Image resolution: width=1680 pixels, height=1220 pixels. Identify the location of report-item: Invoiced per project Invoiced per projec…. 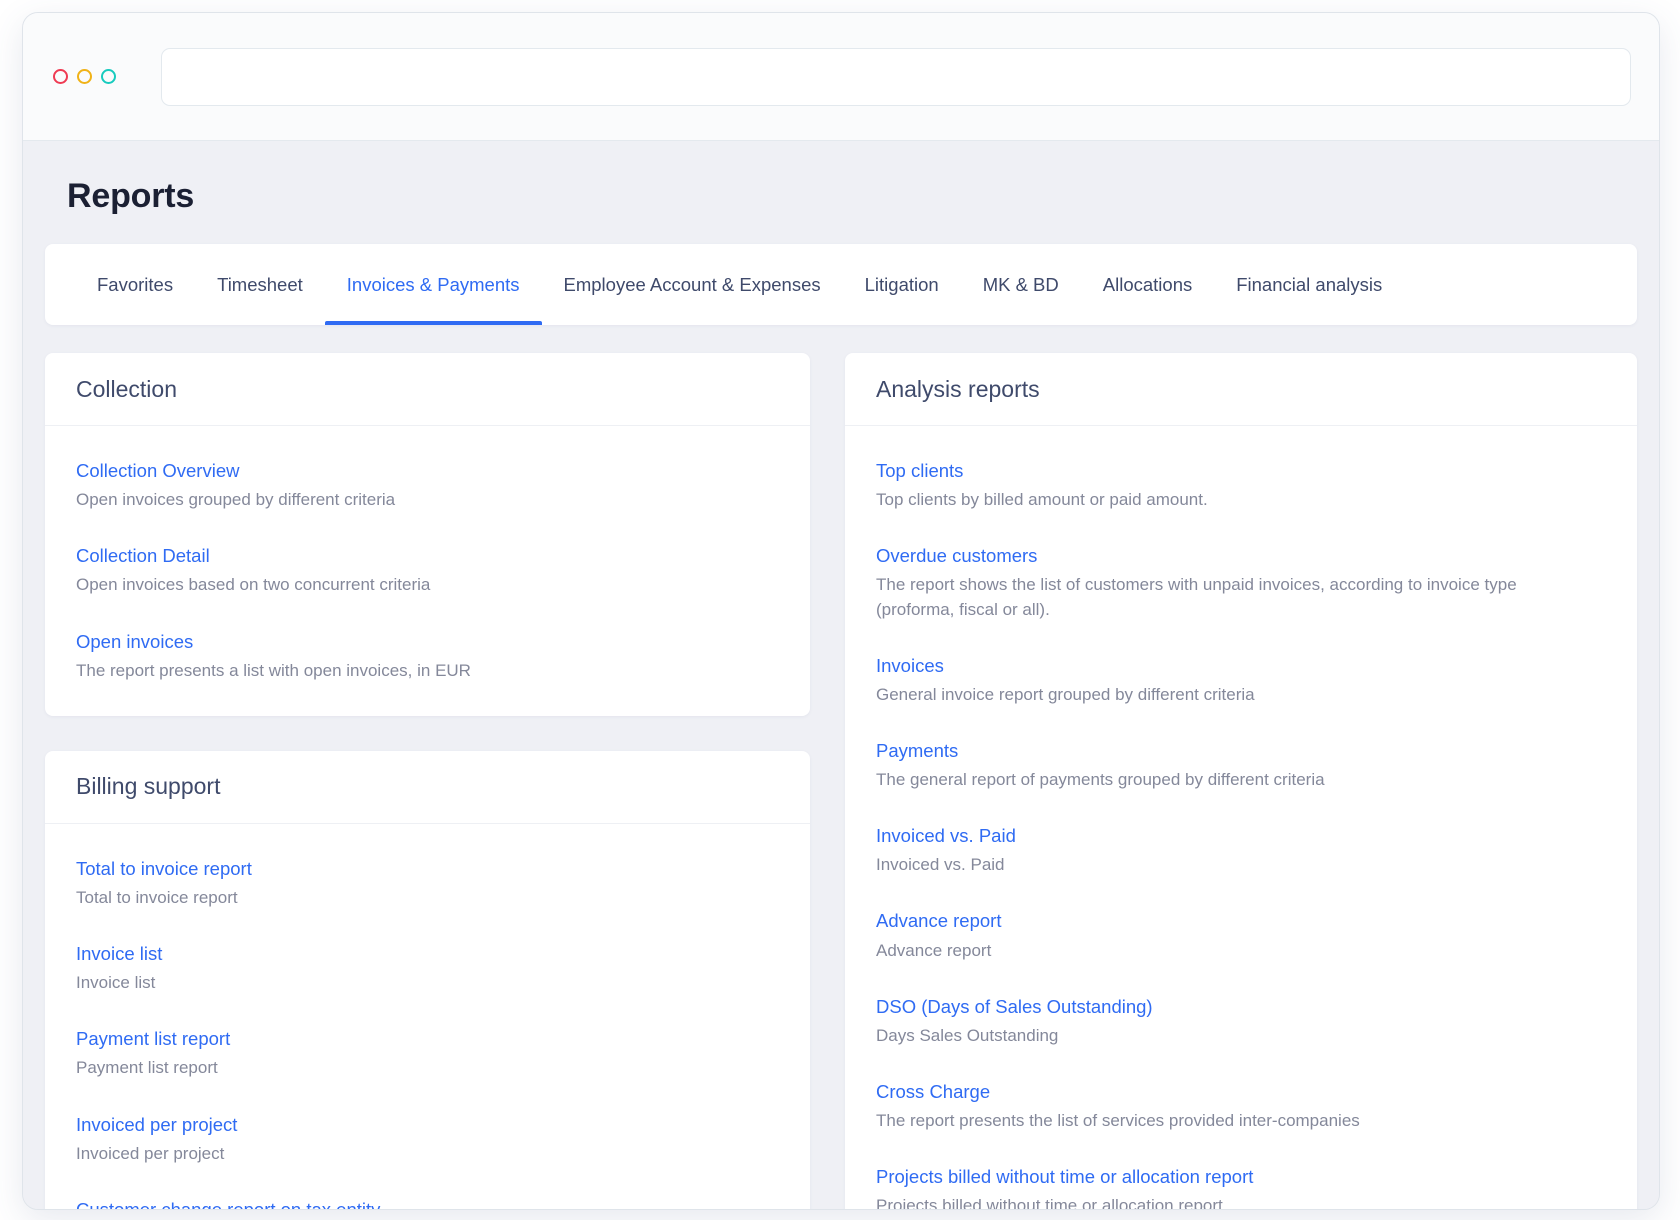
(427, 1139).